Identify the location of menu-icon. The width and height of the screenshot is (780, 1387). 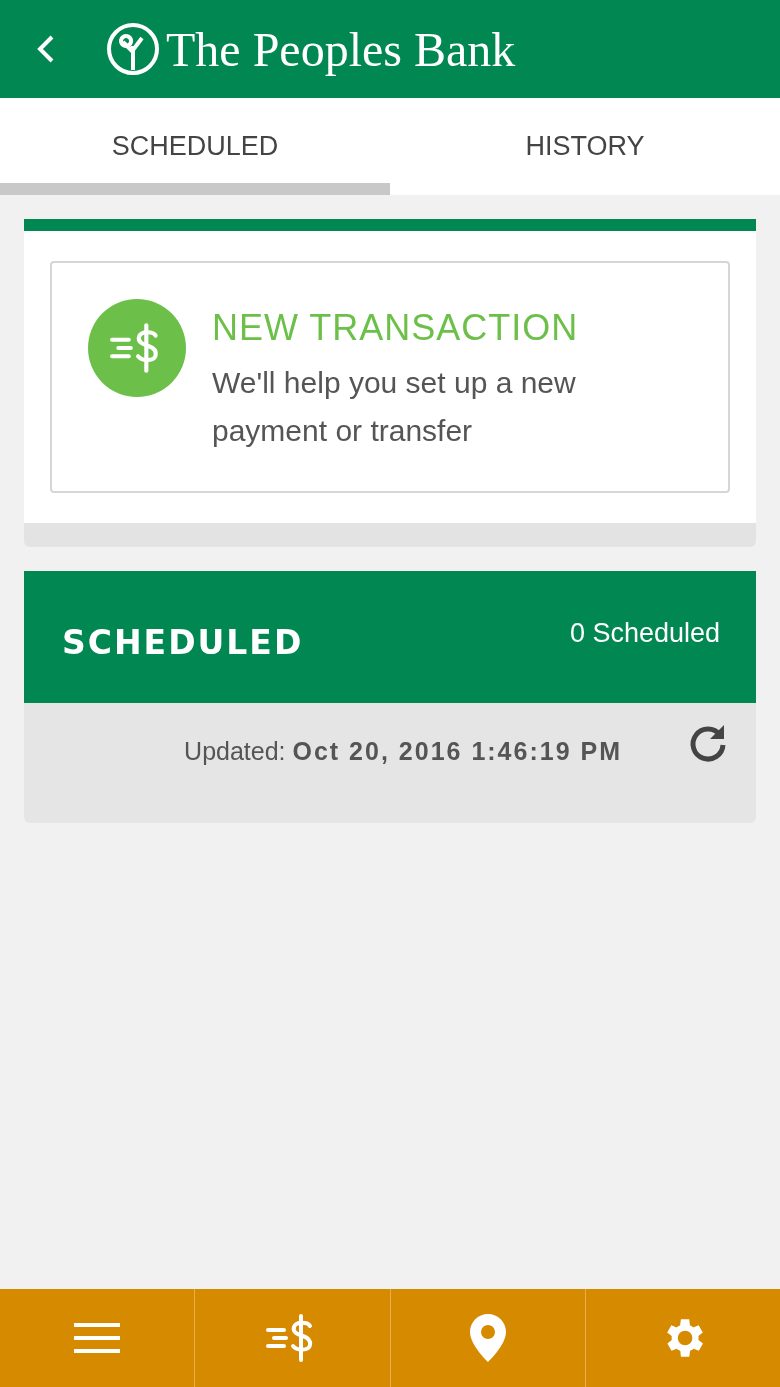
(97, 1338).